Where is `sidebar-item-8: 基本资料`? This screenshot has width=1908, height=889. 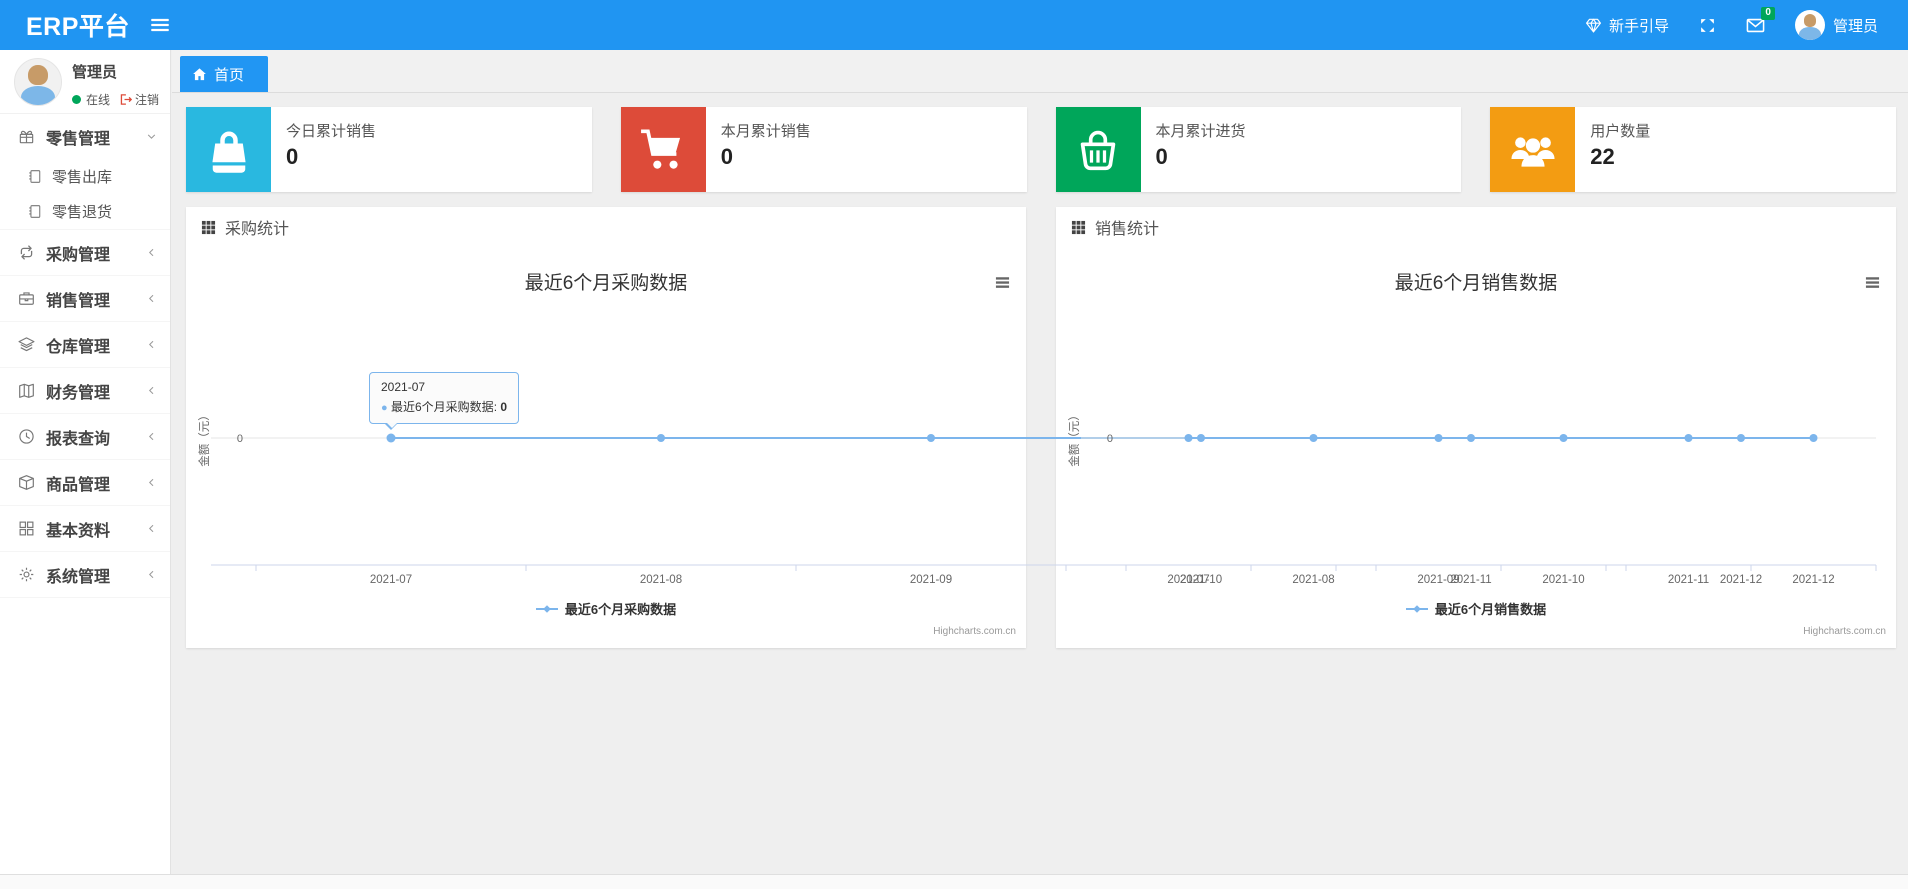
sidebar-item-8: 基本资料 is located at coordinates (85, 528).